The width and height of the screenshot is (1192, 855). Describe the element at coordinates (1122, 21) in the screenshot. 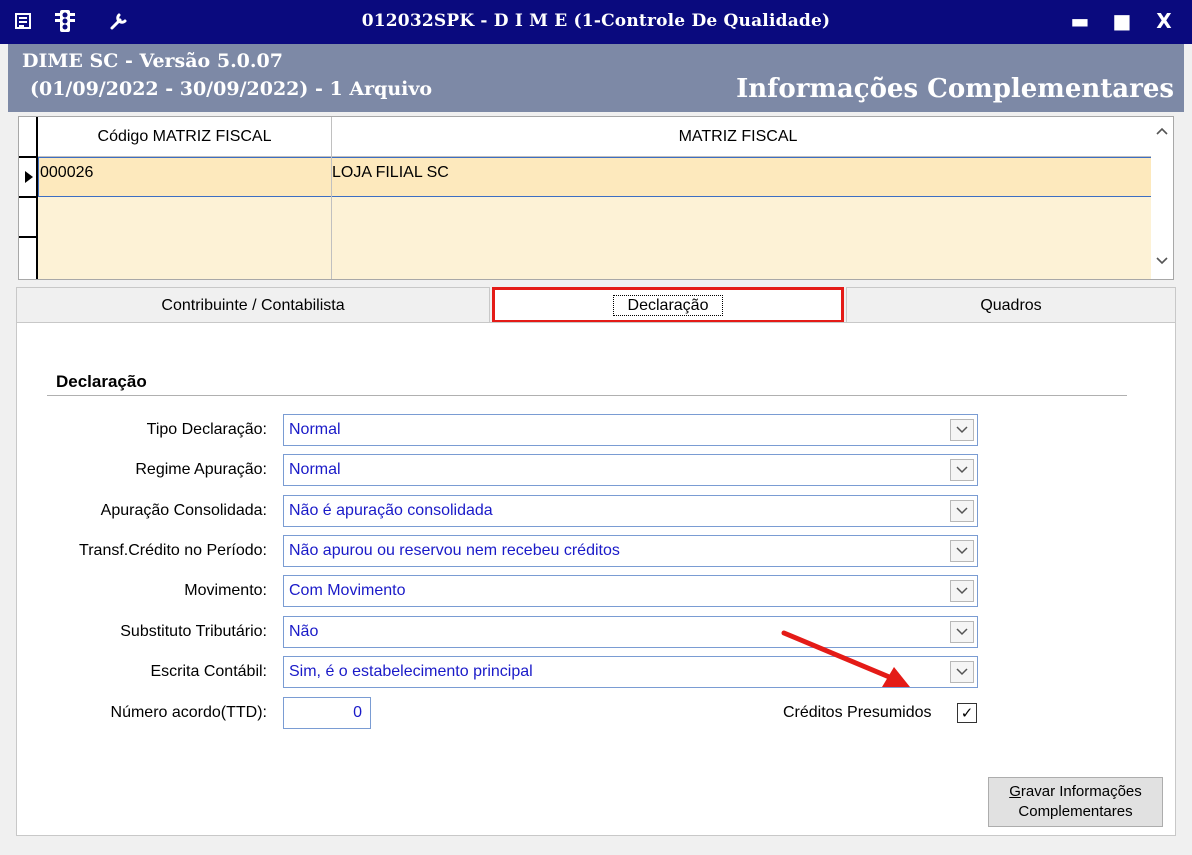

I see `maximize-button: ■` at that location.